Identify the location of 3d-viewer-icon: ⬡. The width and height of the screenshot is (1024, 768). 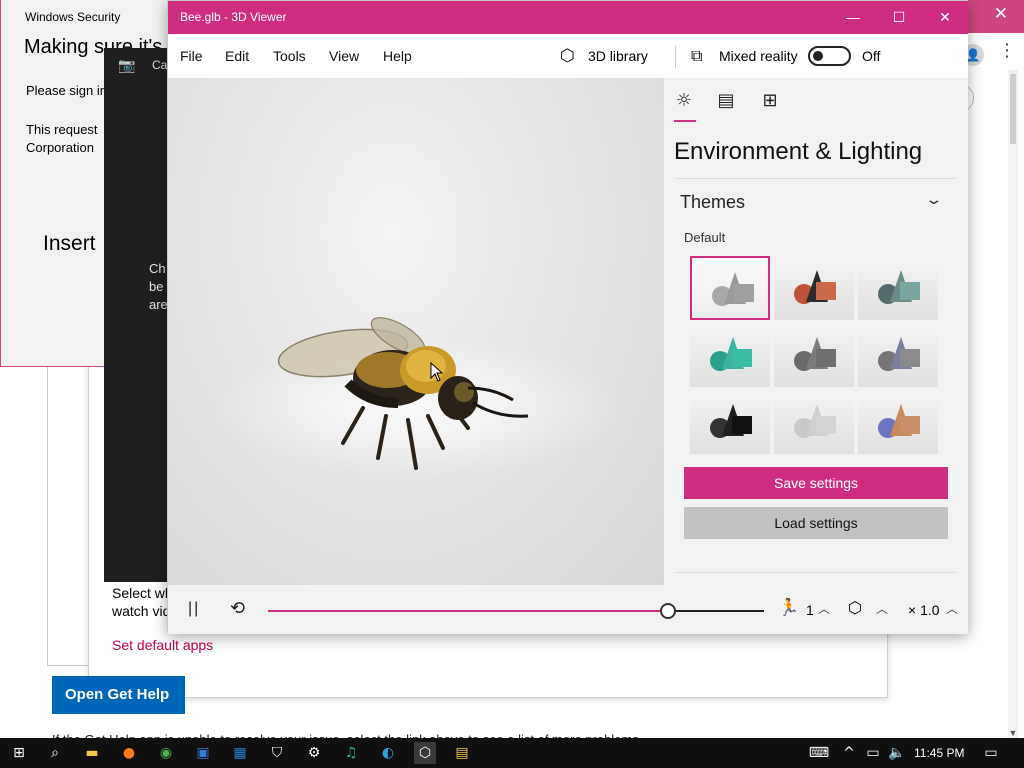
(425, 753).